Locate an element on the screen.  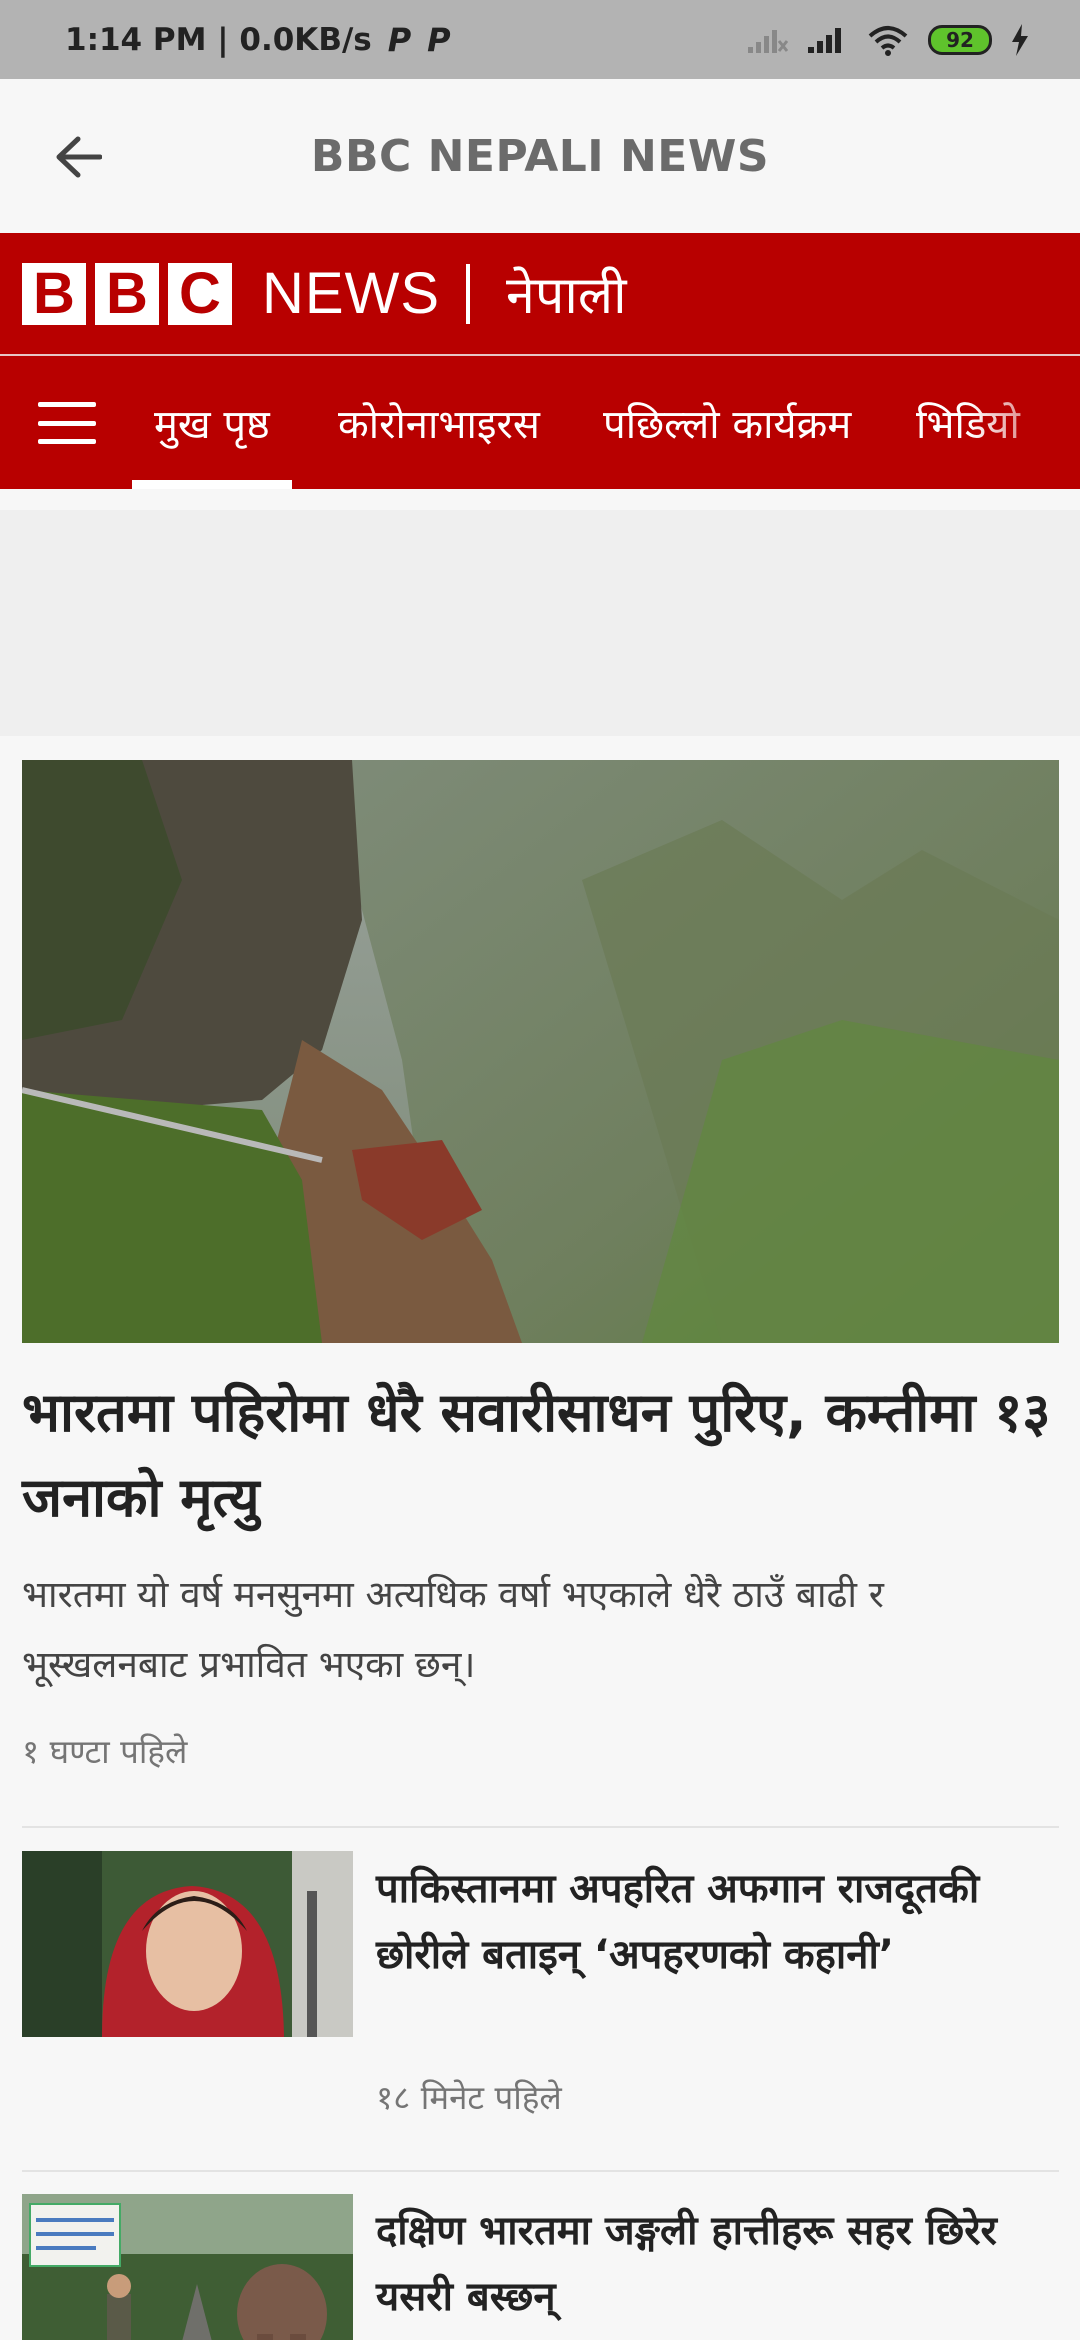
hamburger-menu-icon is located at coordinates (67, 423).